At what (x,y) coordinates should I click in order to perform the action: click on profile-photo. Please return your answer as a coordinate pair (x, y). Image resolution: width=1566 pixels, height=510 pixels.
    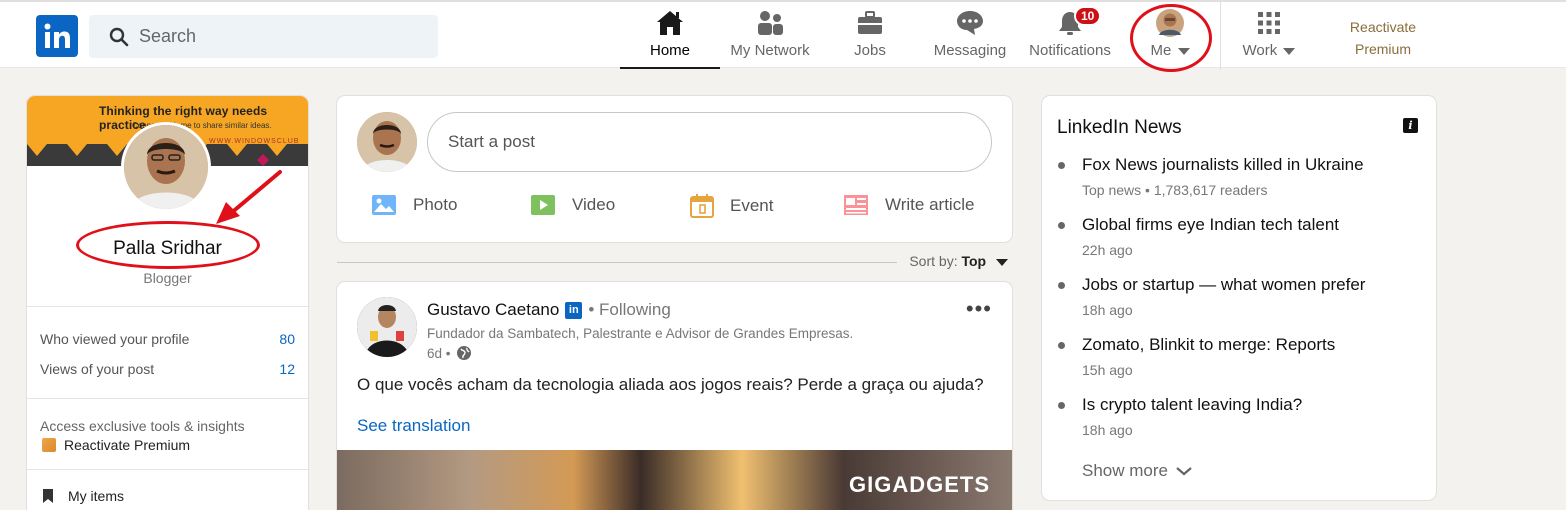
    Looking at the image, I should click on (166, 167).